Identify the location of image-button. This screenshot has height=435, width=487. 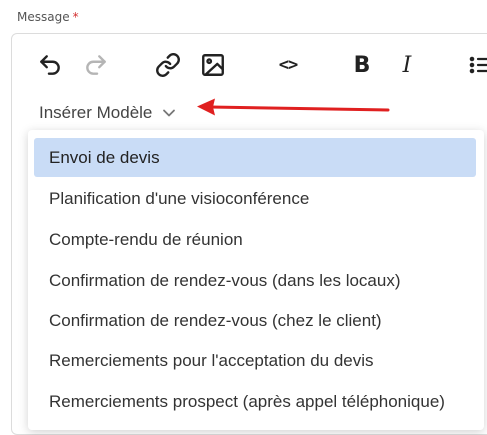
(213, 65).